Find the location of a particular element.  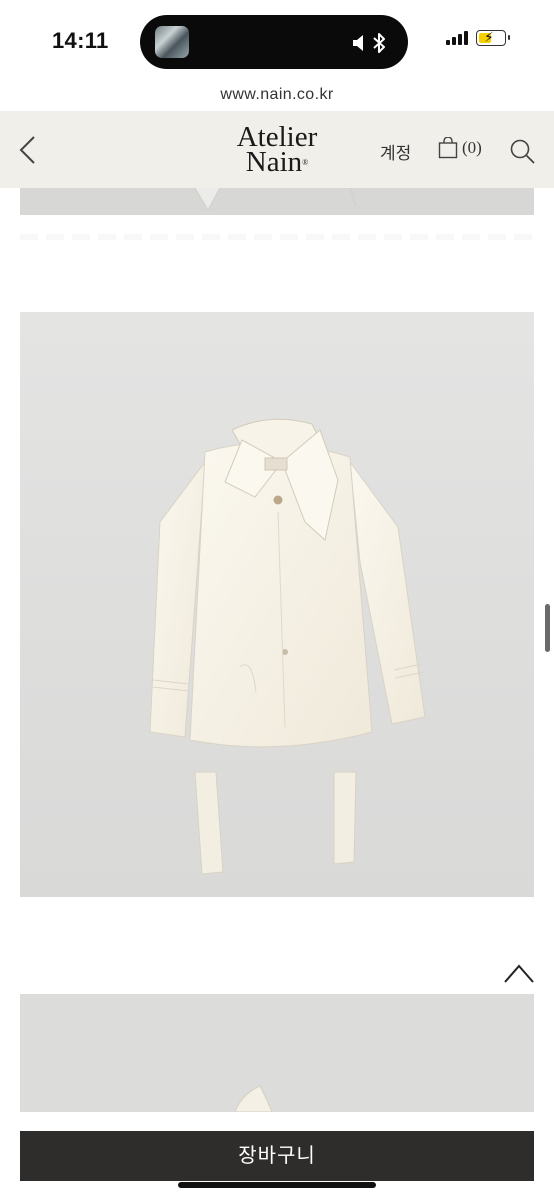

logo-line2: Nain is located at coordinates (274, 162).